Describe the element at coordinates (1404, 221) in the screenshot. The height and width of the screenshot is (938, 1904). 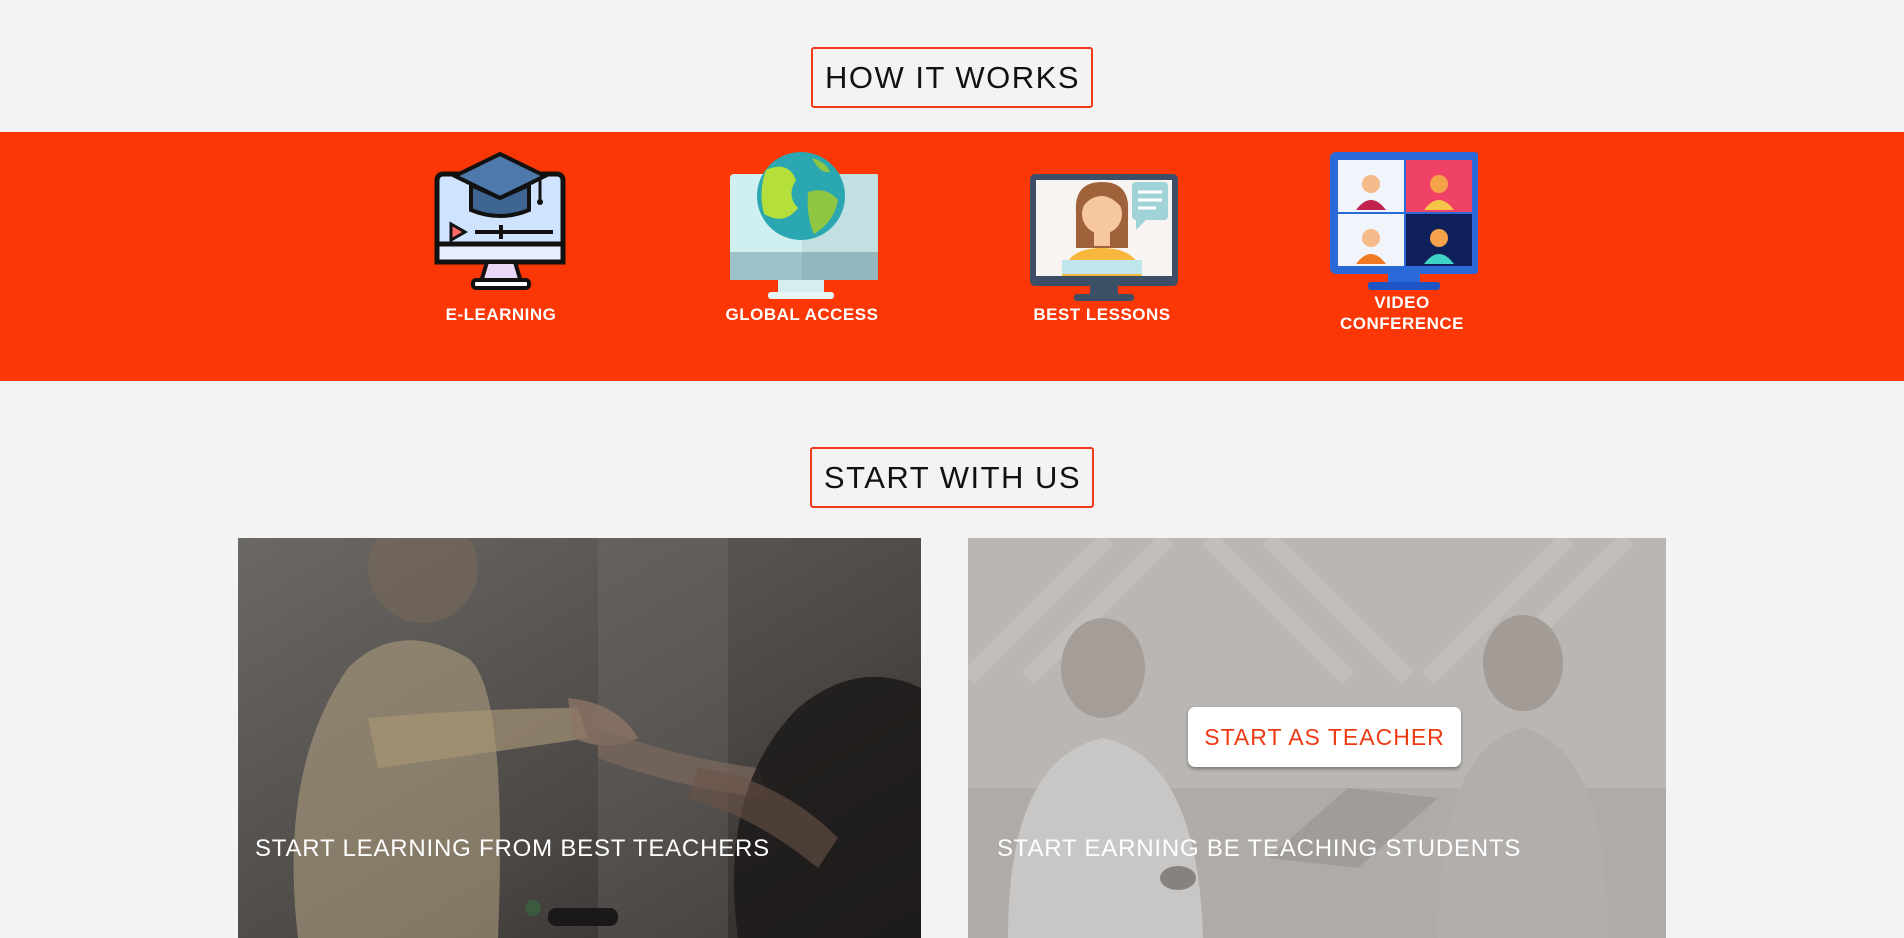
I see `video-conference-icon` at that location.